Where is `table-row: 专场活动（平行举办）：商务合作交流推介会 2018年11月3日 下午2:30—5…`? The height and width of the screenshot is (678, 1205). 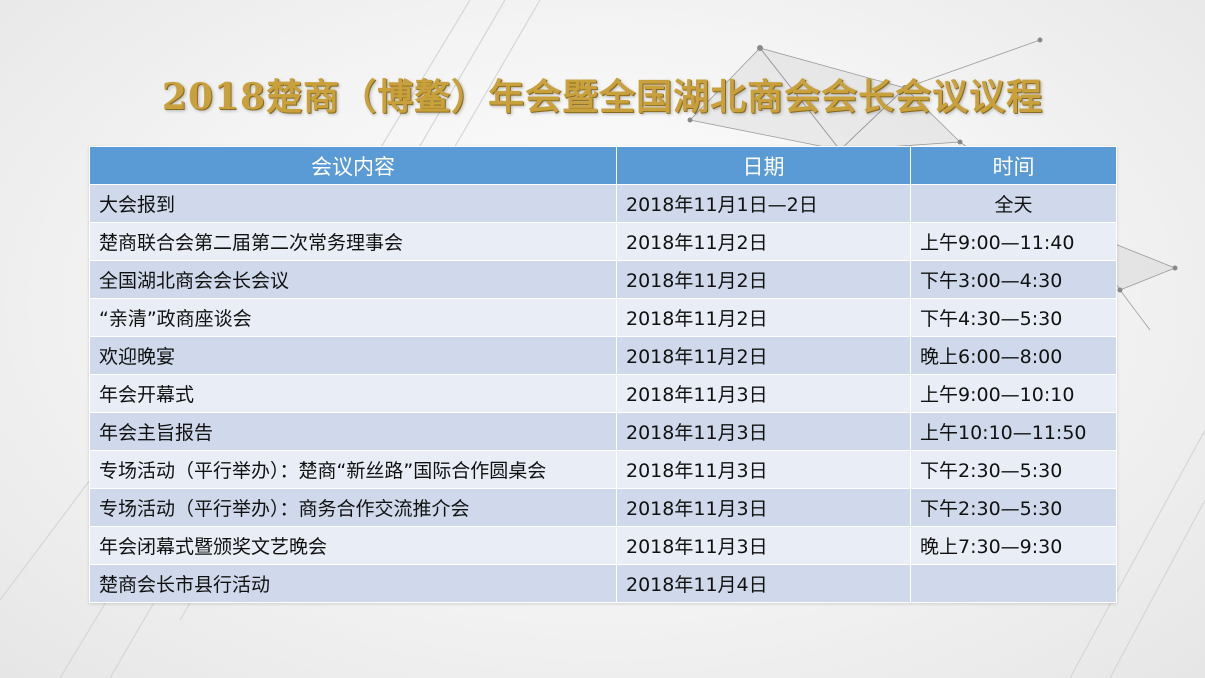 table-row: 专场活动（平行举办）：商务合作交流推介会 2018年11月3日 下午2:30—5… is located at coordinates (603, 507).